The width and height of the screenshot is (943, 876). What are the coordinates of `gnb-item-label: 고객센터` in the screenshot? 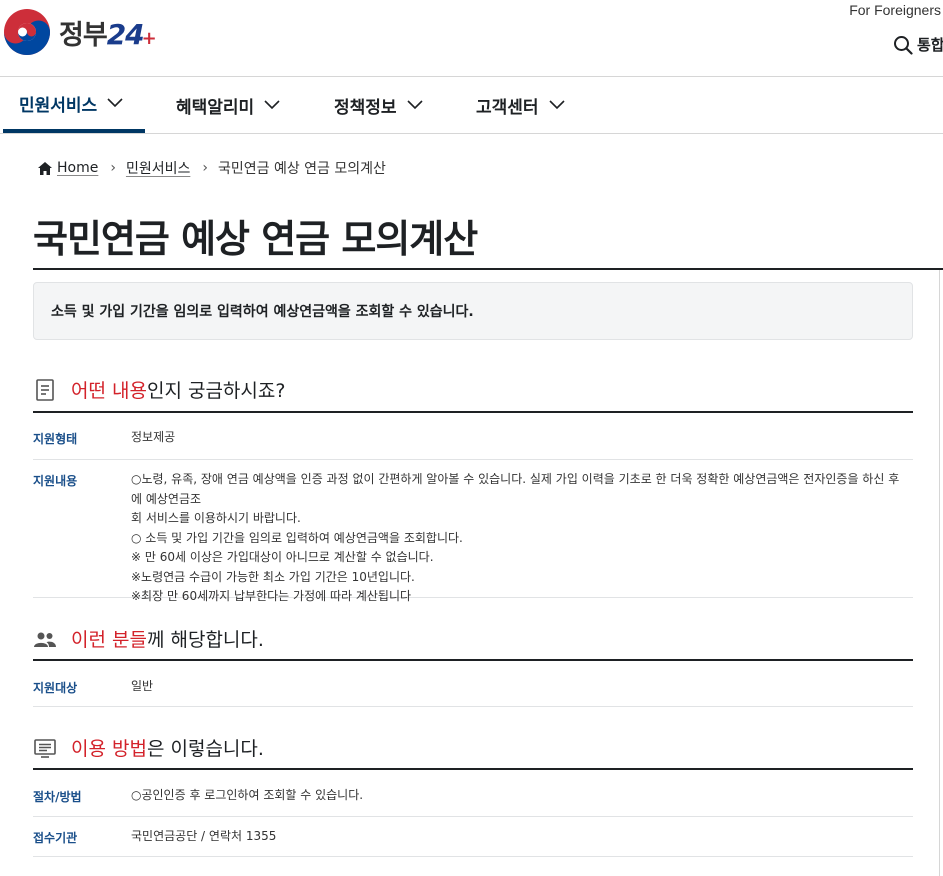 It's located at (507, 107).